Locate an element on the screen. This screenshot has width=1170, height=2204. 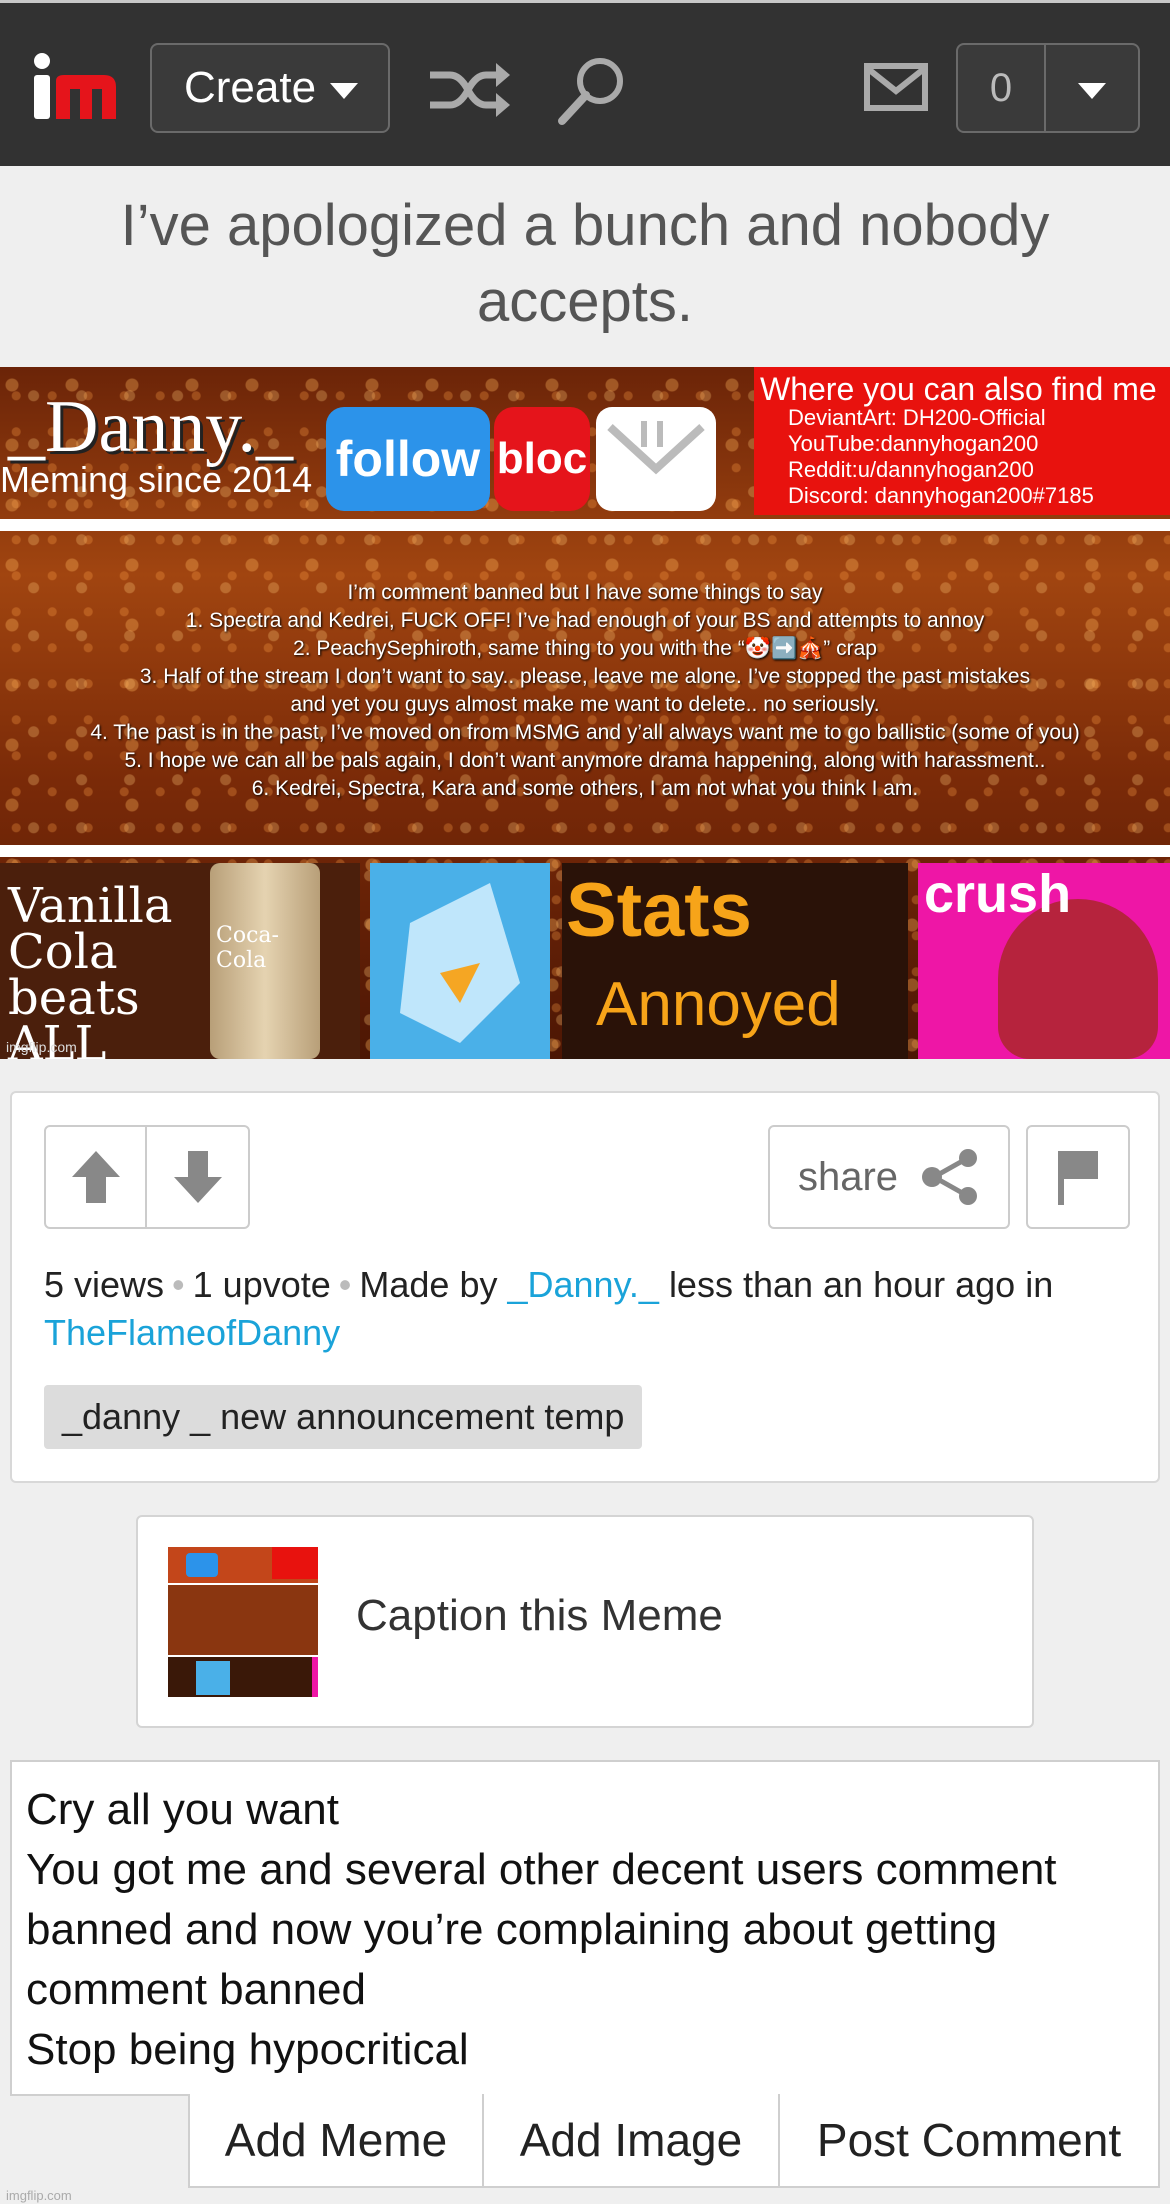
mail-icon is located at coordinates (896, 87).